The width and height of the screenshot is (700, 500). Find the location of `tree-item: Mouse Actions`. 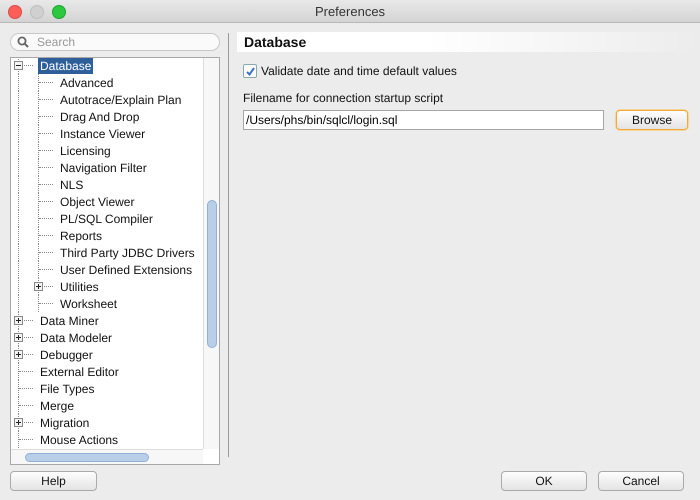

tree-item: Mouse Actions is located at coordinates (79, 440).